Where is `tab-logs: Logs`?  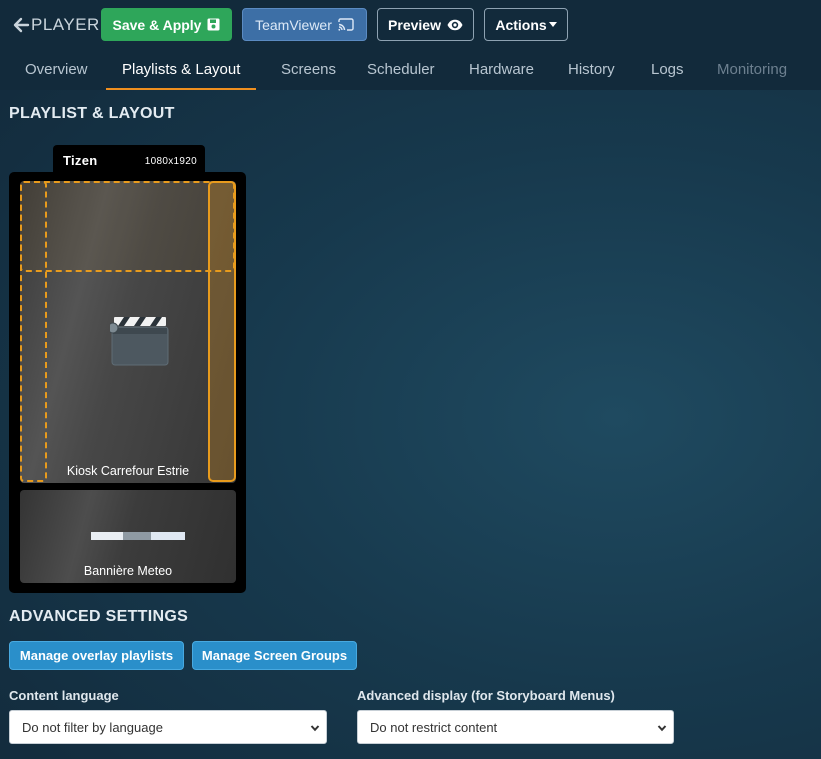
tab-logs: Logs is located at coordinates (667, 70).